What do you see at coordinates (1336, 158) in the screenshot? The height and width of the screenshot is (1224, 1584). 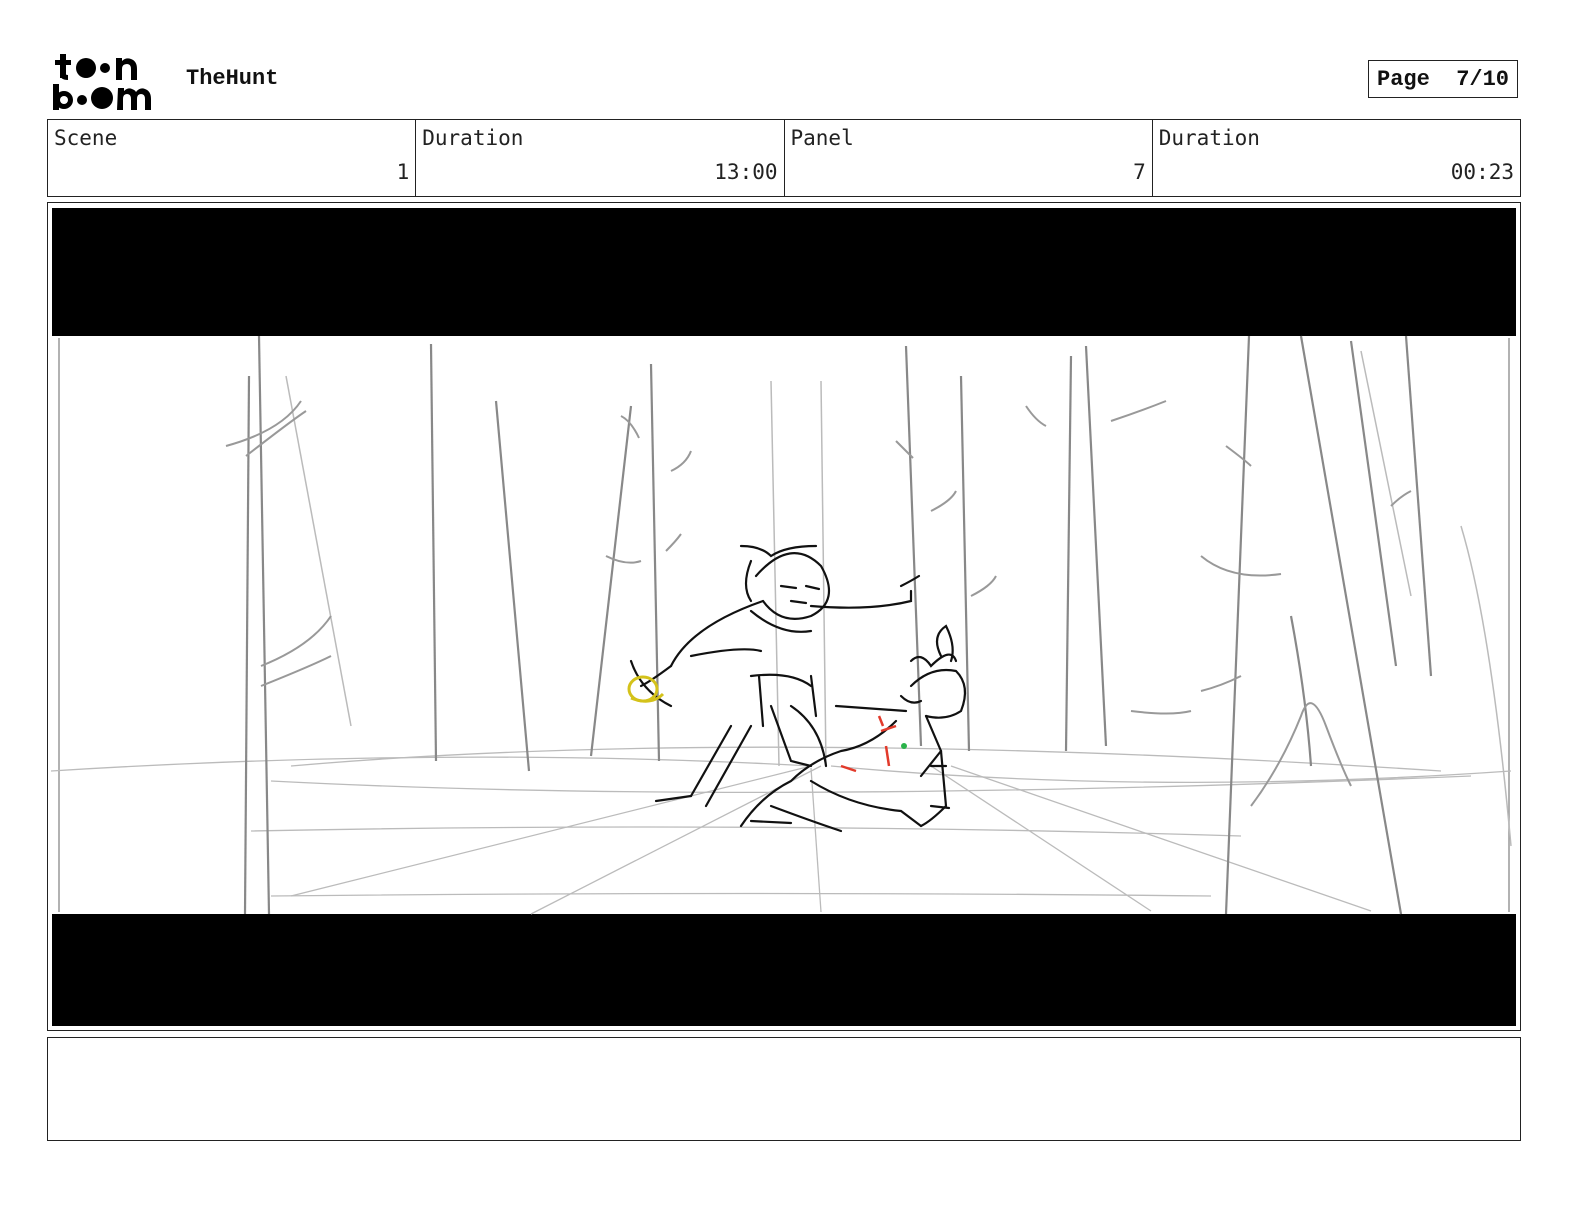 I see `panel-duration-cell: Duration 00:23` at bounding box center [1336, 158].